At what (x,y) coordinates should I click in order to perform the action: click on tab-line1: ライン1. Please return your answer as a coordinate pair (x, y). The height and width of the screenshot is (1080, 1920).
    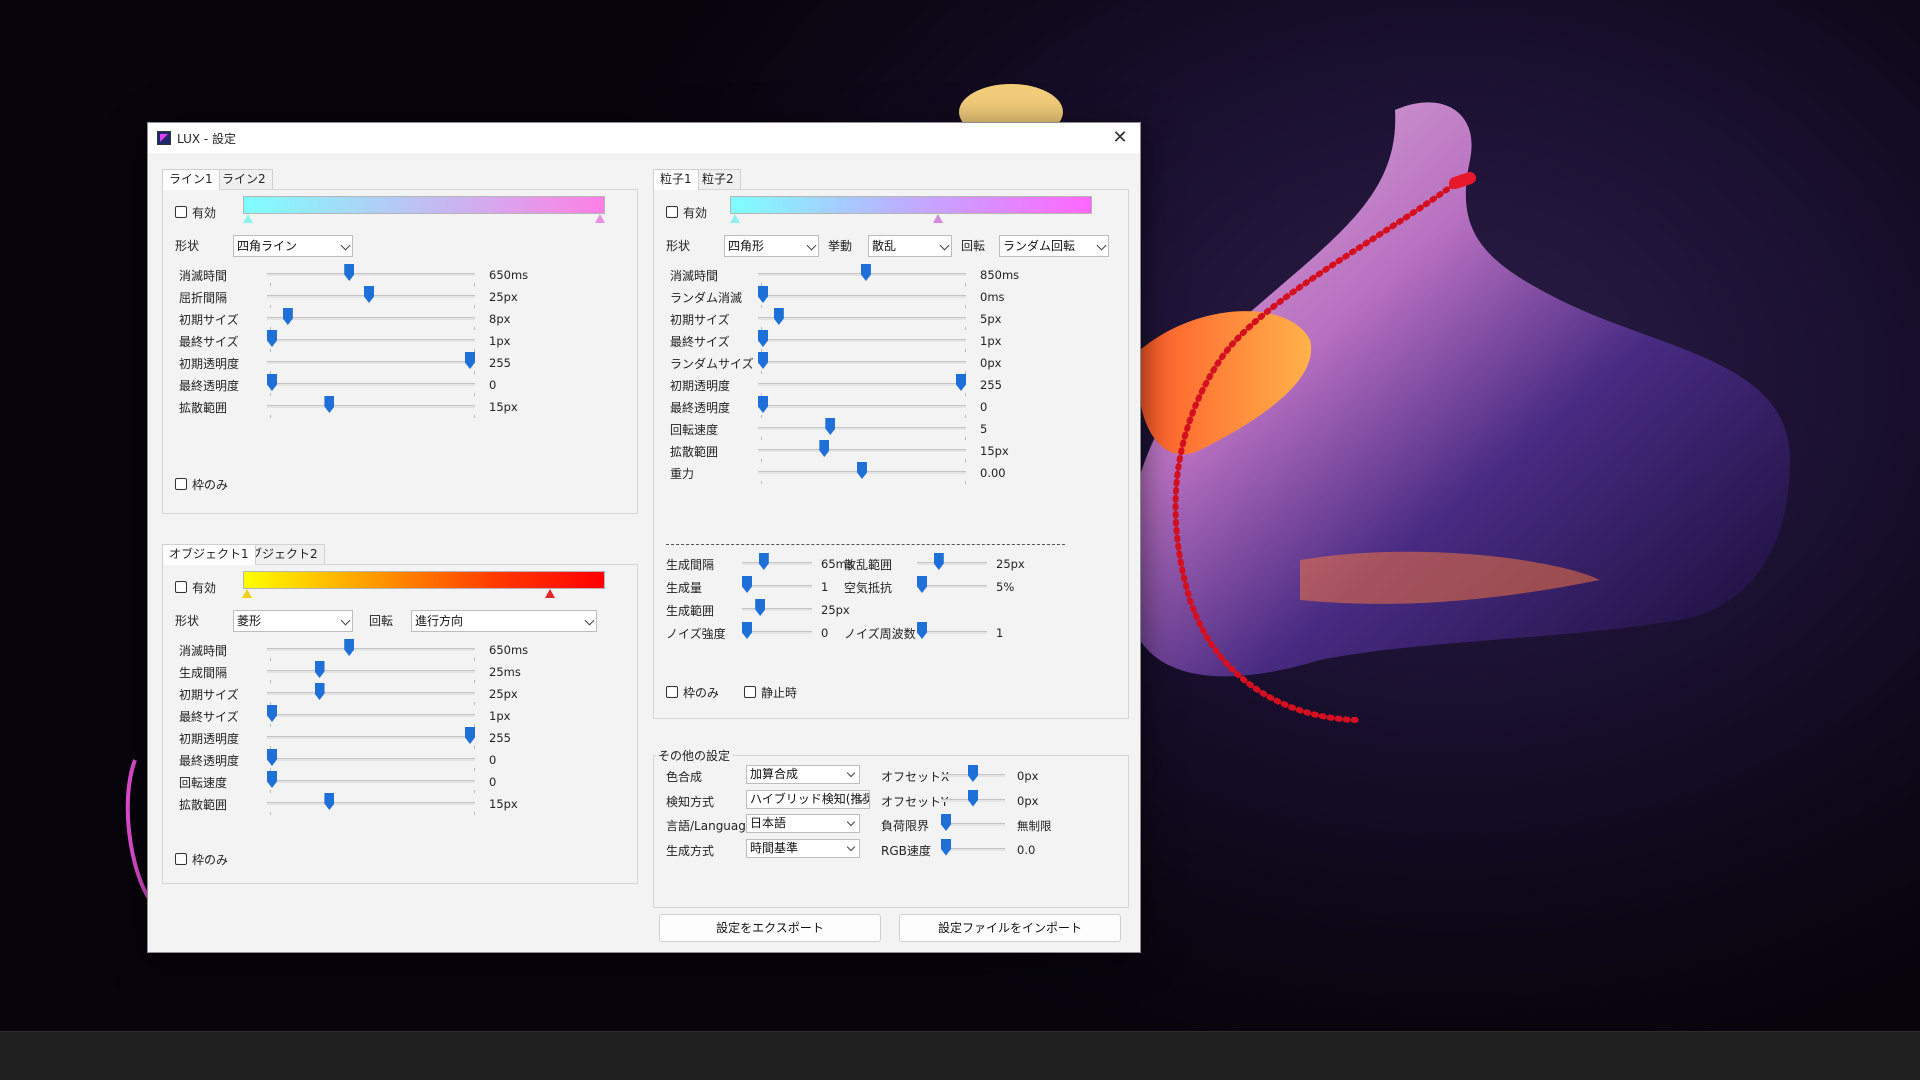
    Looking at the image, I should click on (191, 179).